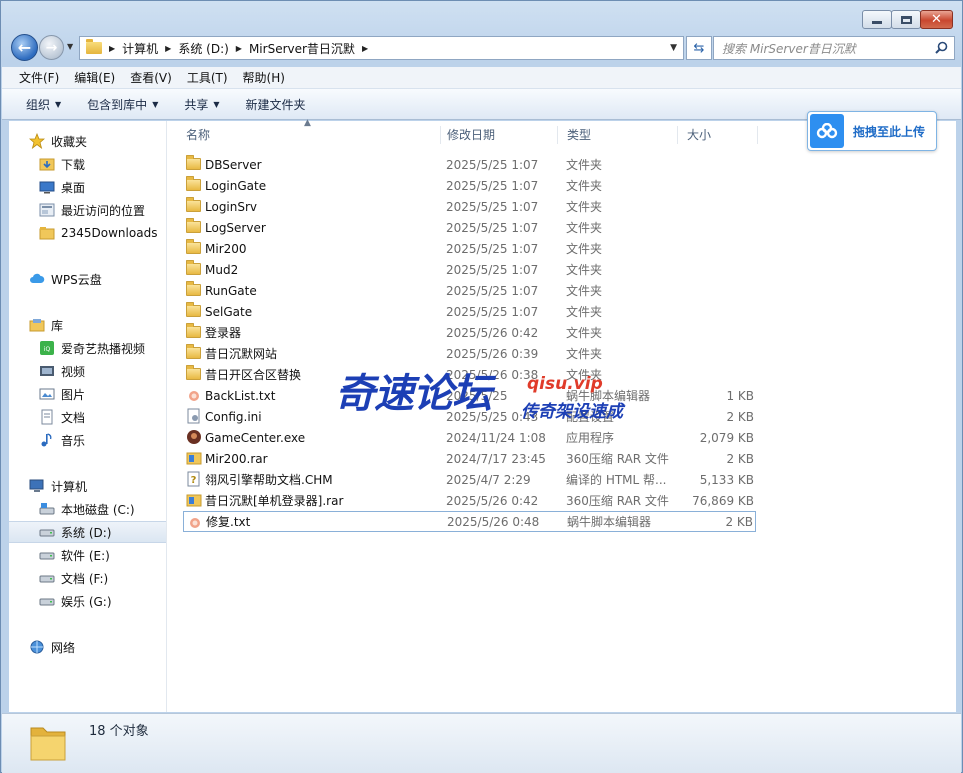  I want to click on file-type: 360压缩 RAR 文件, so click(617, 501).